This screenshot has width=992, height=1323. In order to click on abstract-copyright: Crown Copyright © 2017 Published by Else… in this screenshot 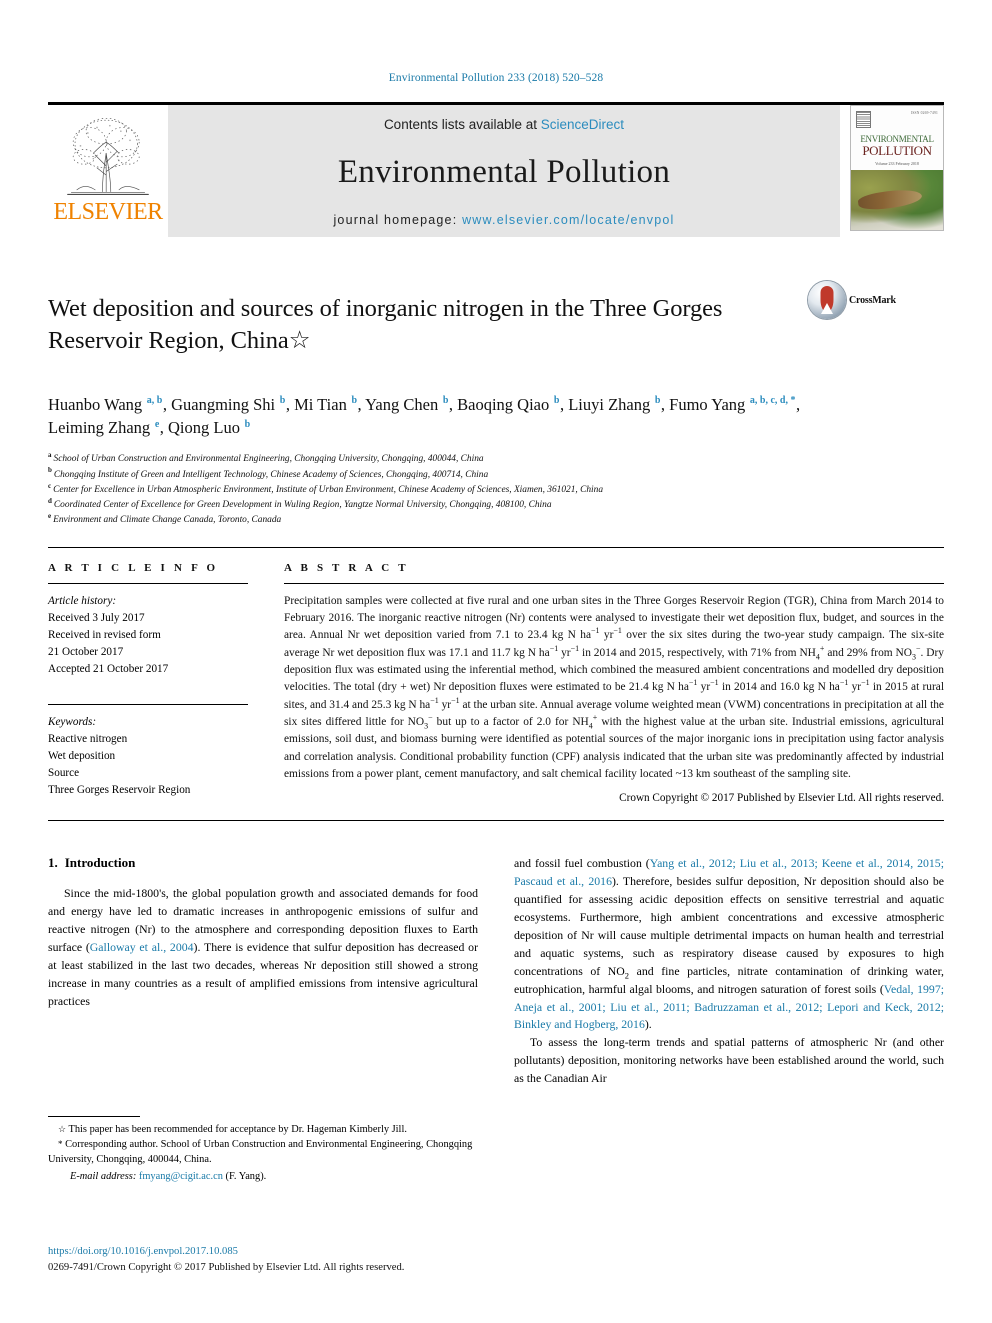, I will do `click(781, 798)`.